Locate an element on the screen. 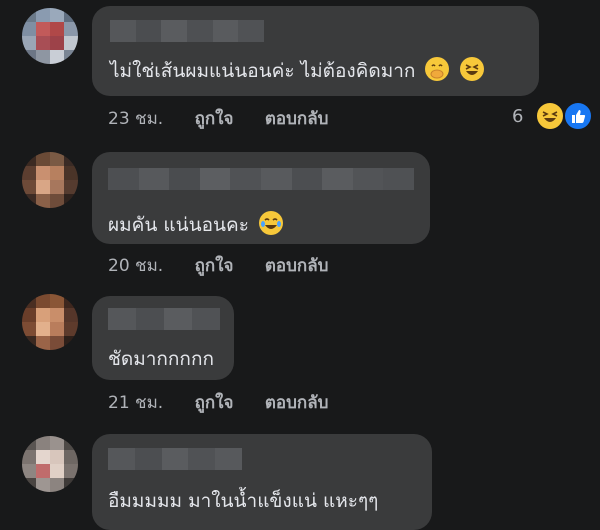  comment-text: ผมคัน แน่นอนคะ is located at coordinates (195, 225).